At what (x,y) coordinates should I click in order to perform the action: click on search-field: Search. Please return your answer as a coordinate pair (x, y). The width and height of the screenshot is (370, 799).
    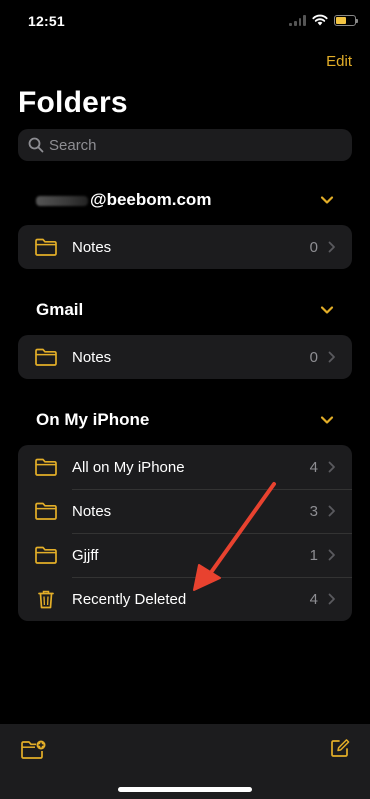
    Looking at the image, I should click on (185, 145).